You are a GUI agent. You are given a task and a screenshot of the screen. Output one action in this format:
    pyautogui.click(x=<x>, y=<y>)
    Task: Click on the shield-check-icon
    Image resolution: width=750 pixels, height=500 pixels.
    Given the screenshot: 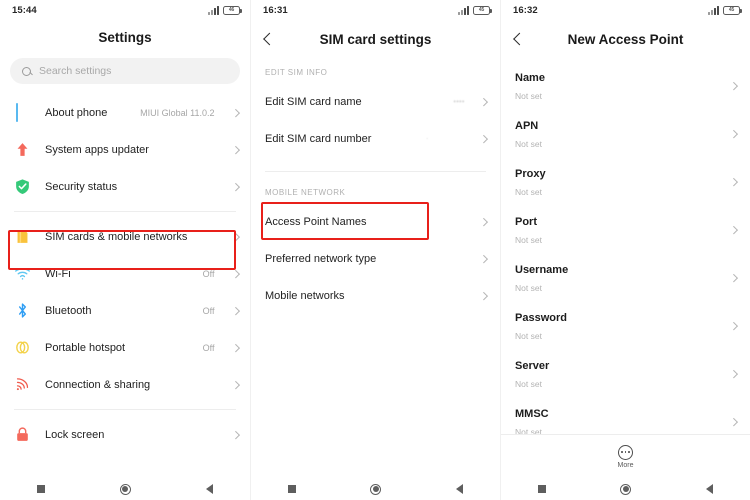 What is the action you would take?
    pyautogui.click(x=22, y=186)
    